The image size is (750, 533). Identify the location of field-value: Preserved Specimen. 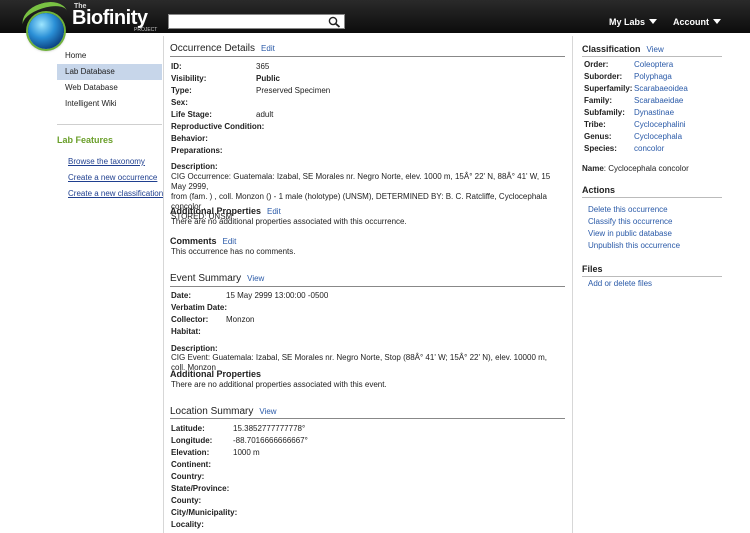
(293, 90).